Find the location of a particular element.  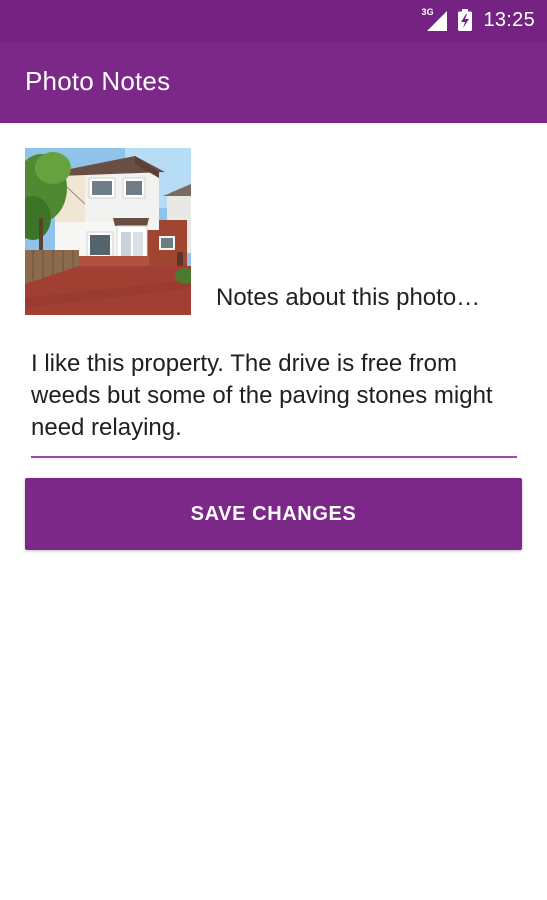

signal-icon: 3G is located at coordinates (434, 19).